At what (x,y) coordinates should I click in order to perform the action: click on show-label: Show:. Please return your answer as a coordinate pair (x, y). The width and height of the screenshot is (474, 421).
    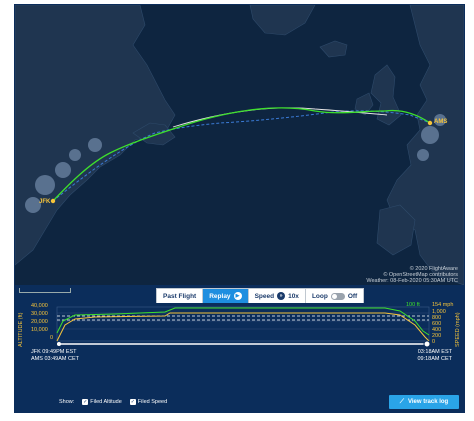
    Looking at the image, I should click on (67, 402).